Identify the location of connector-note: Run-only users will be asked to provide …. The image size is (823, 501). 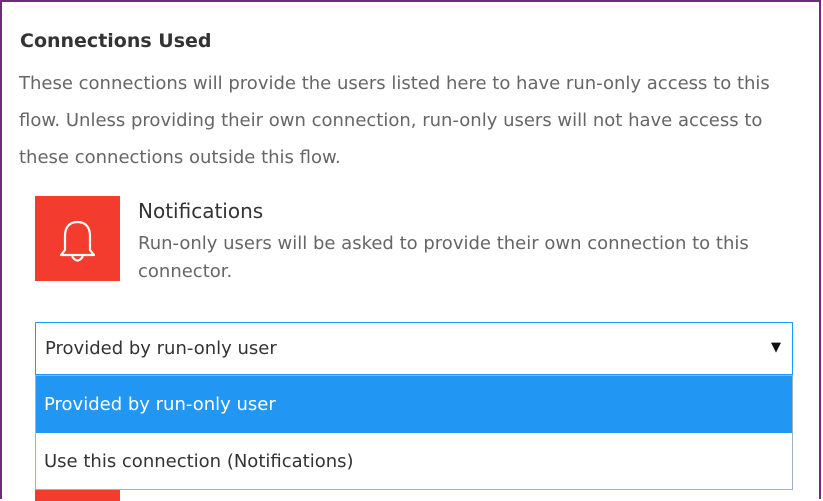
(443, 257).